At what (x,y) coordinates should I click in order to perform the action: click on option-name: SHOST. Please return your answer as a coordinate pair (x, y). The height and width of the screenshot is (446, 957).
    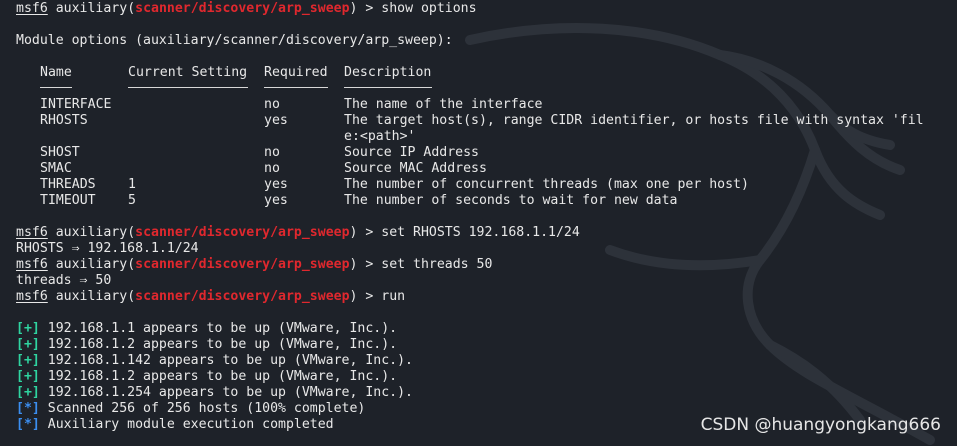
    Looking at the image, I should click on (60, 152).